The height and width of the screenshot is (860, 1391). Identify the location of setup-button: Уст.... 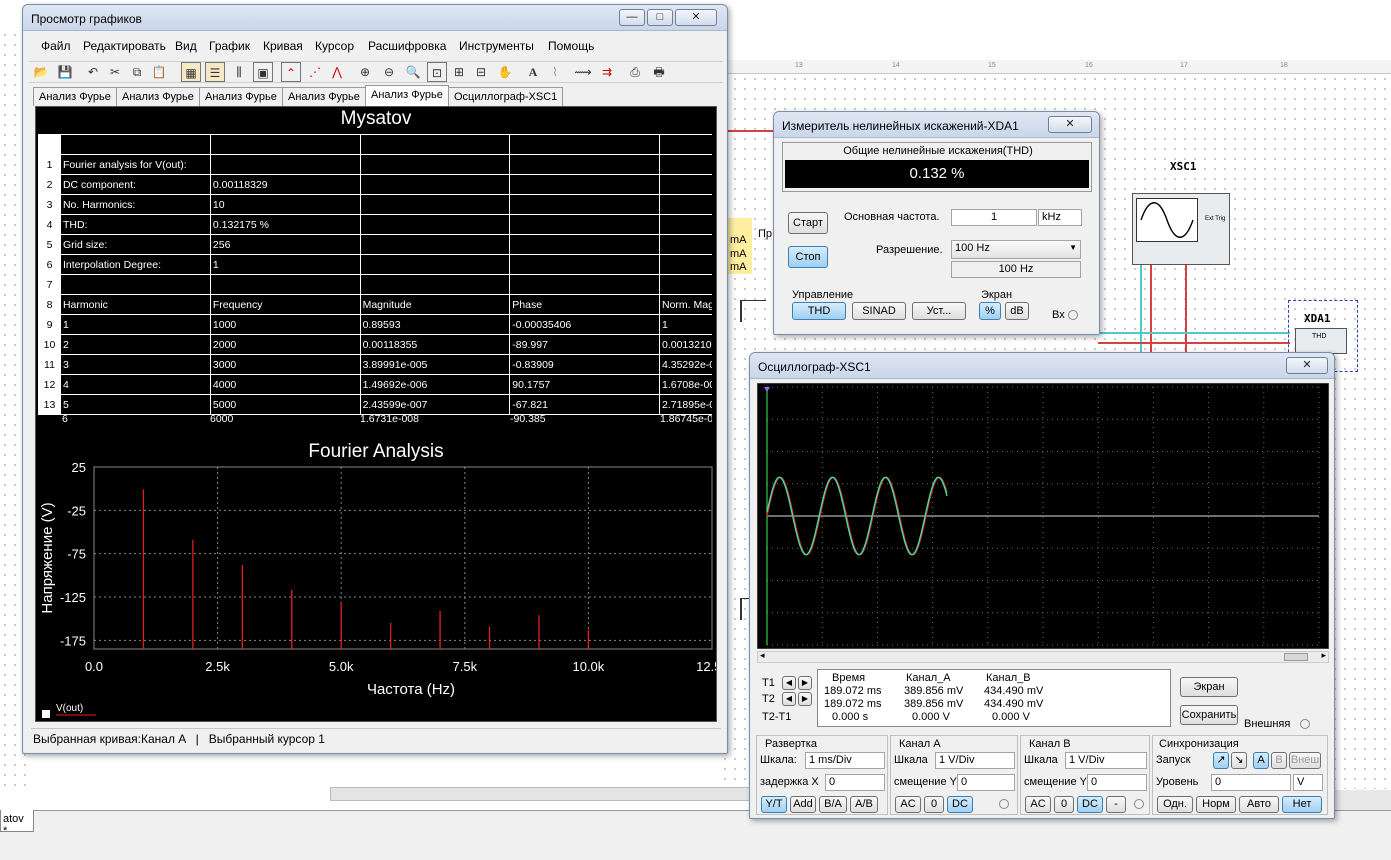
(939, 311).